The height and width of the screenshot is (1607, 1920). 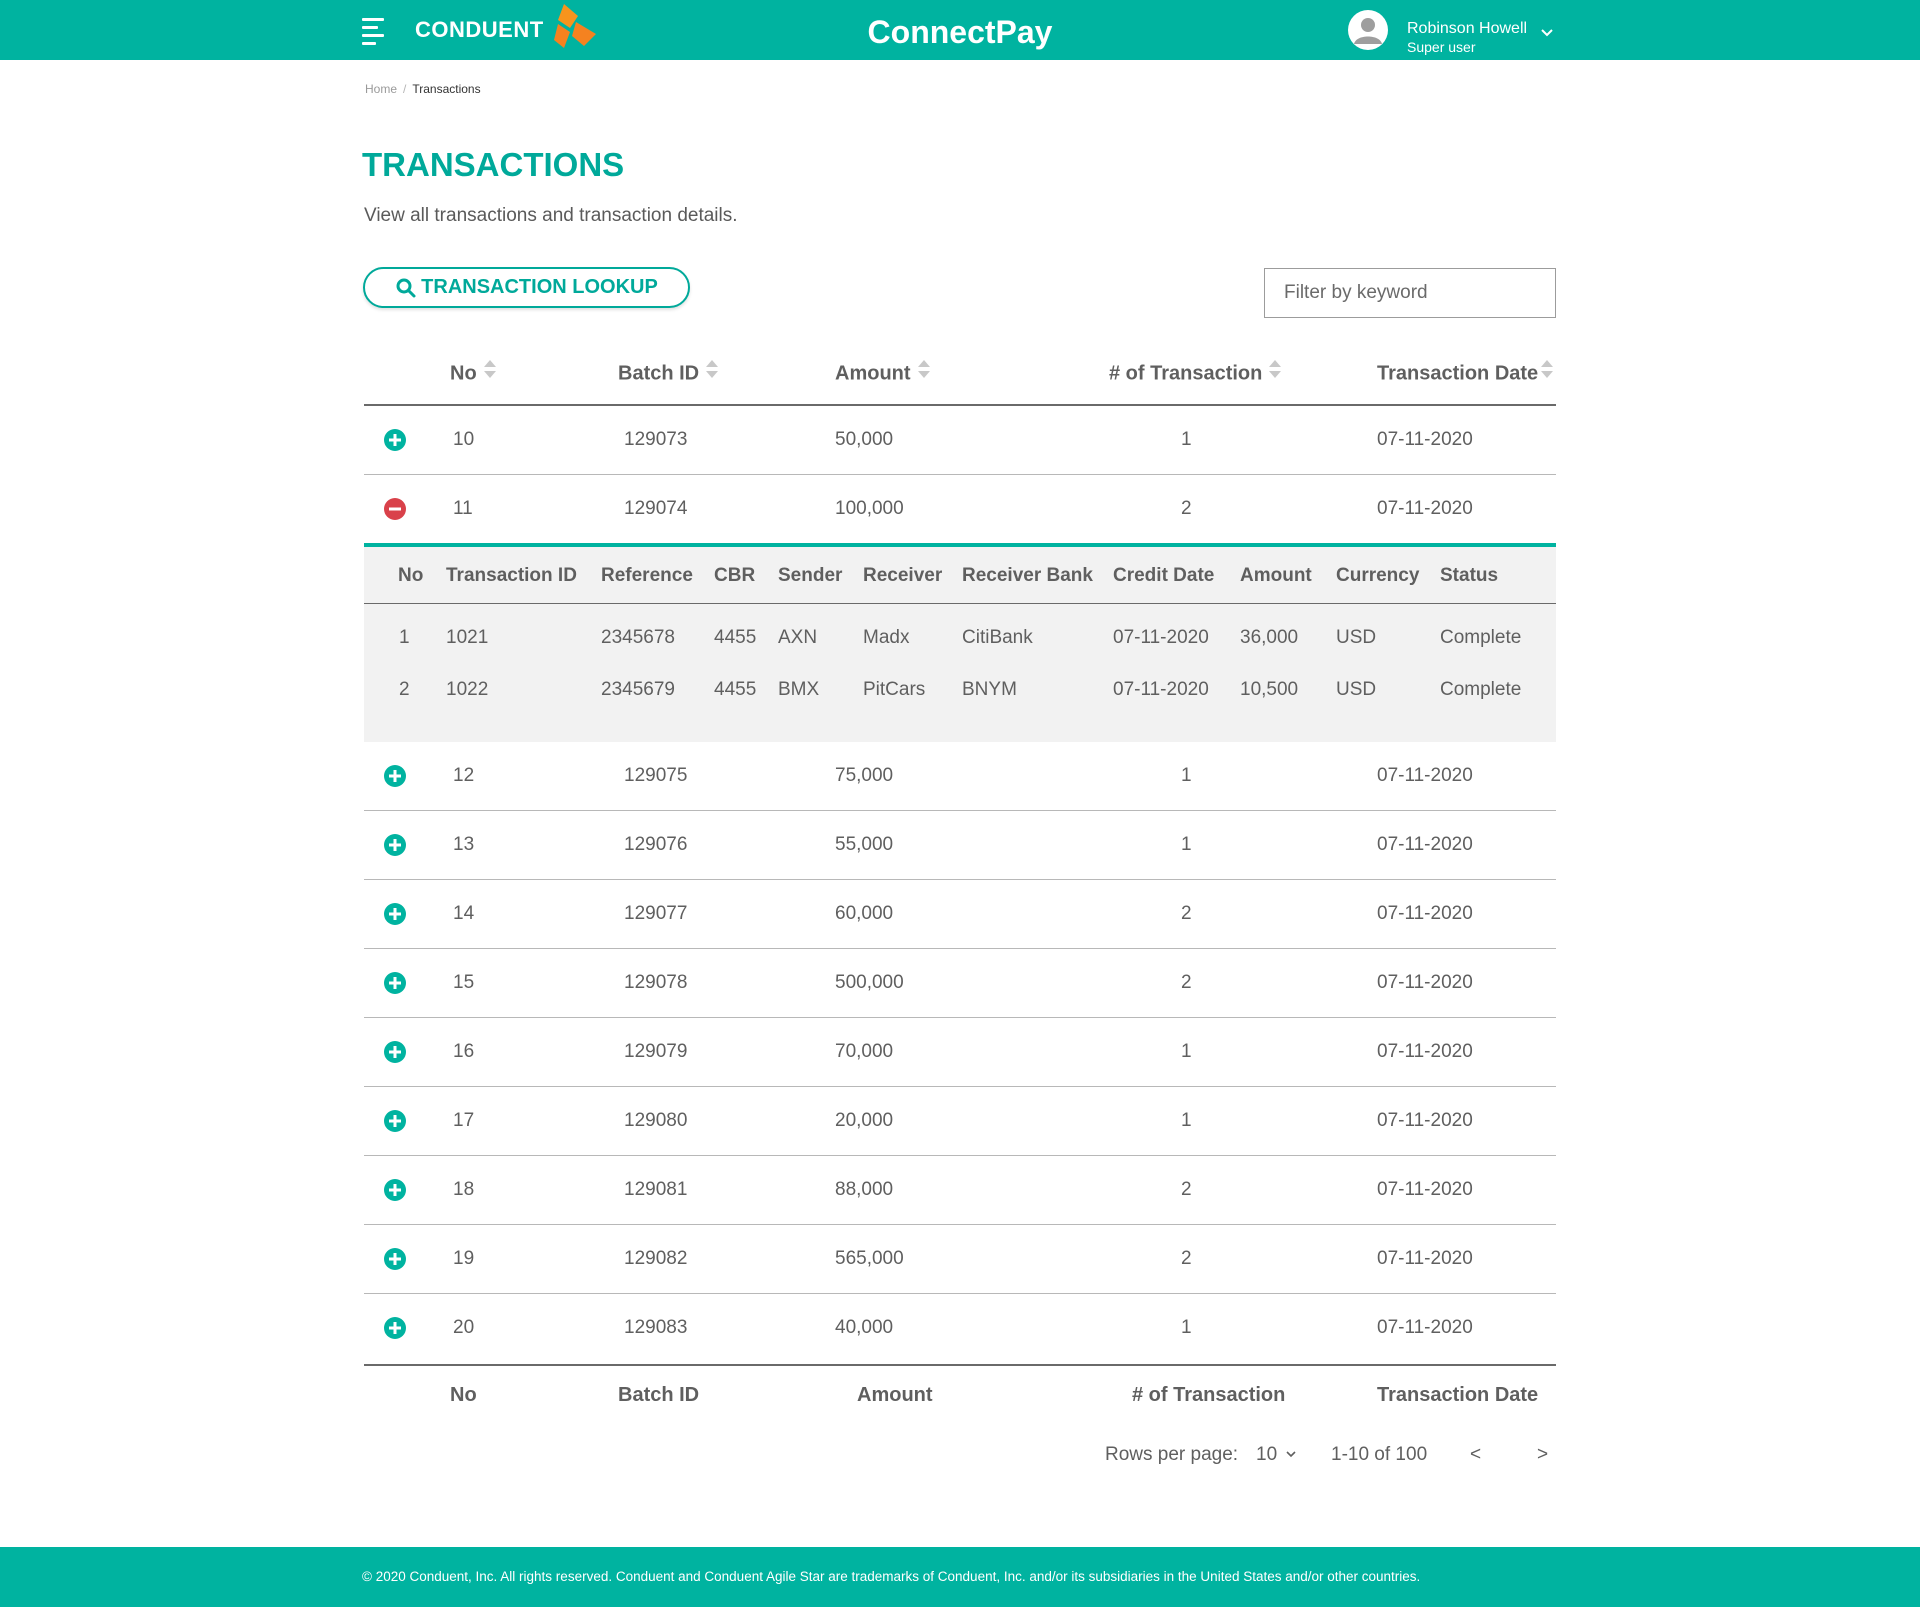 I want to click on cell-no: 13, so click(x=464, y=844).